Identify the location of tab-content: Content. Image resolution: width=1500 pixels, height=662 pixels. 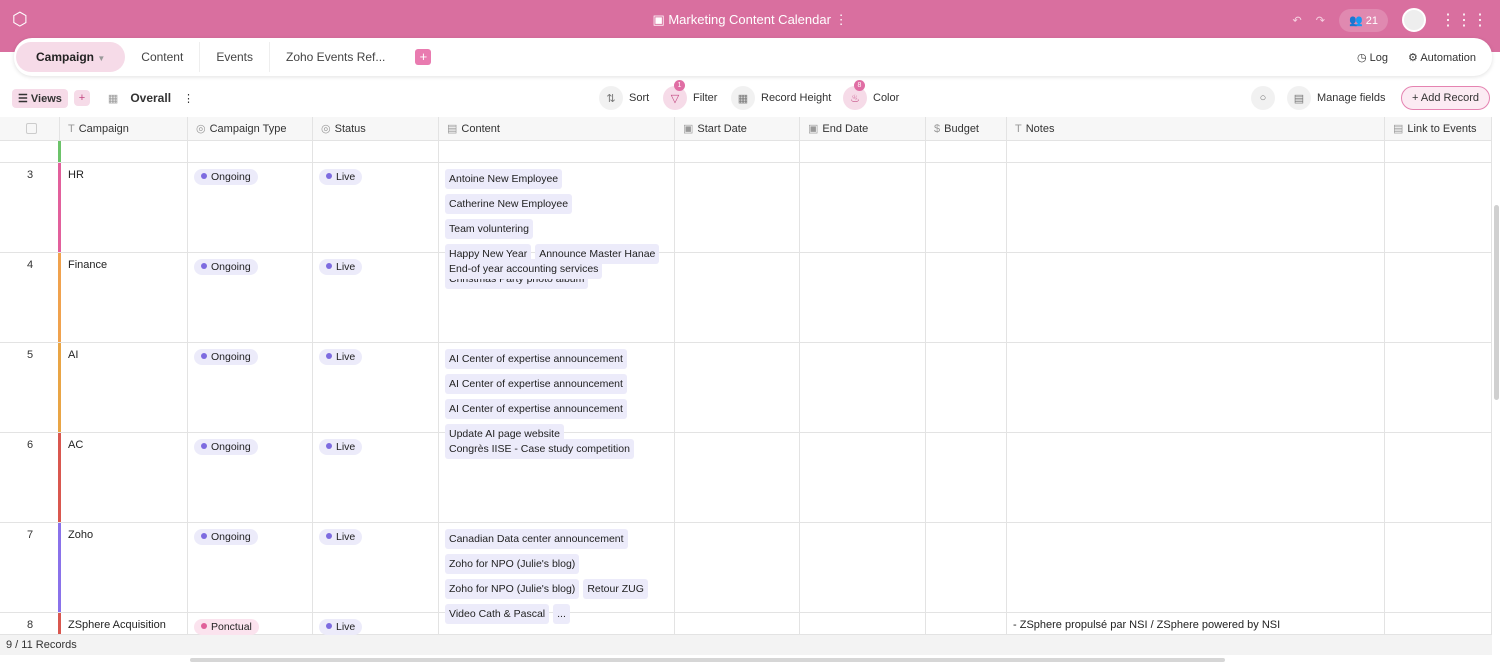
(163, 57).